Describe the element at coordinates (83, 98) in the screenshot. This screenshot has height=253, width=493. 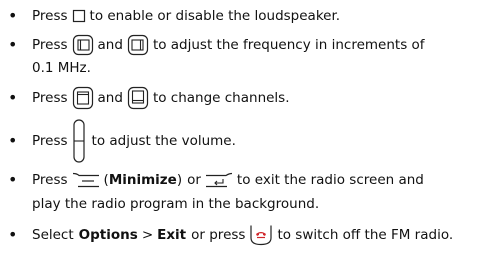
I see `up-nav-key-icon` at that location.